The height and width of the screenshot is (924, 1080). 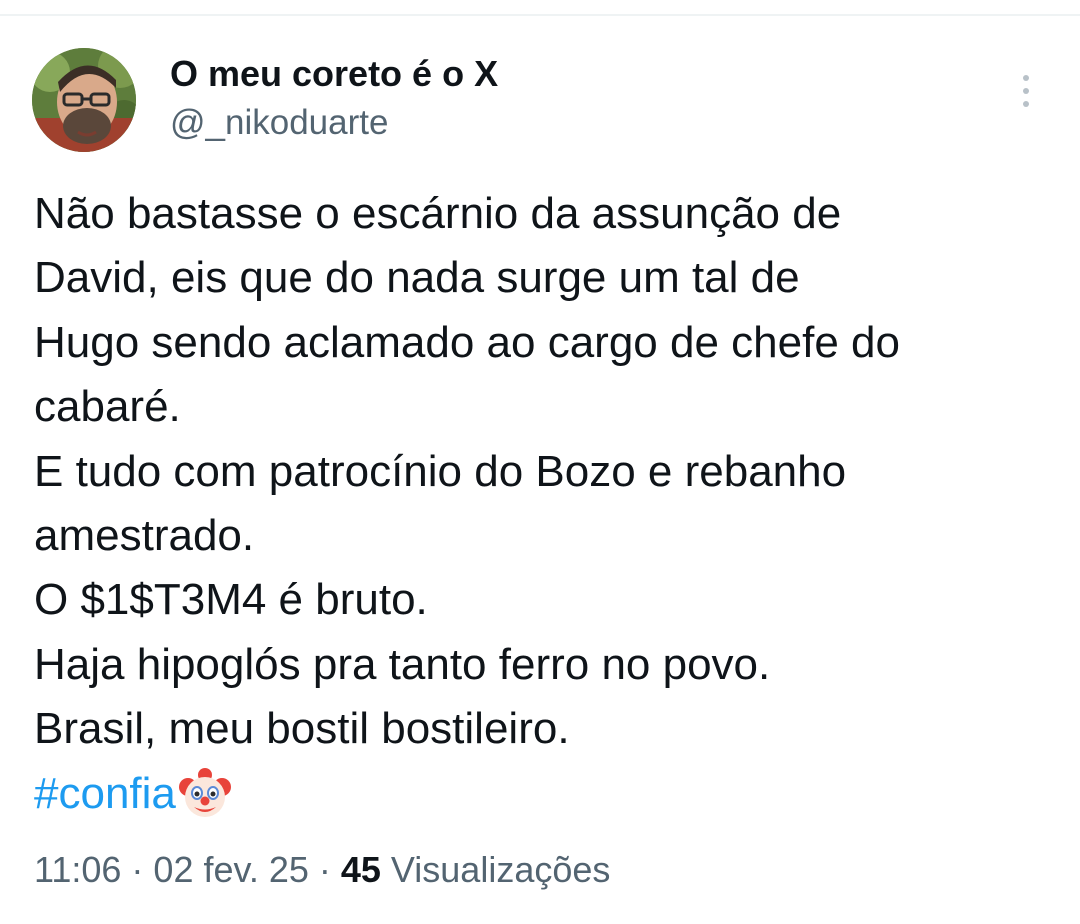 What do you see at coordinates (402, 664) in the screenshot?
I see `tweet-line: Haja hipoglós pra tanto ferro no povo.` at bounding box center [402, 664].